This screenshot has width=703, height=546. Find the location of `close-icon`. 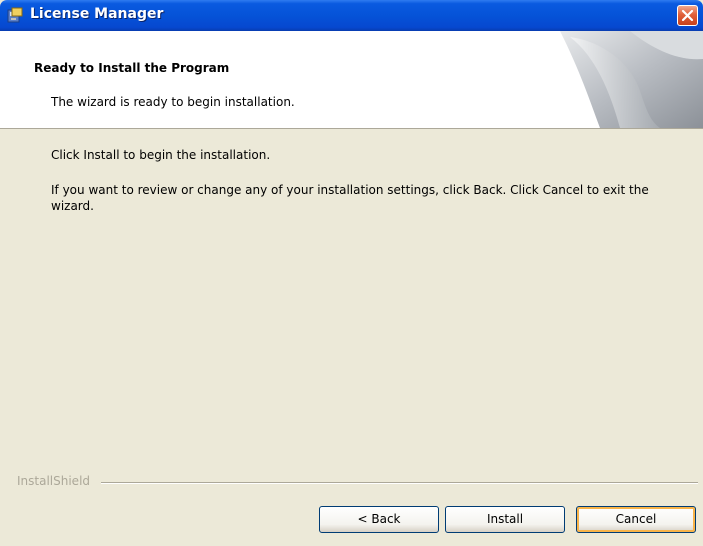

close-icon is located at coordinates (687, 15).